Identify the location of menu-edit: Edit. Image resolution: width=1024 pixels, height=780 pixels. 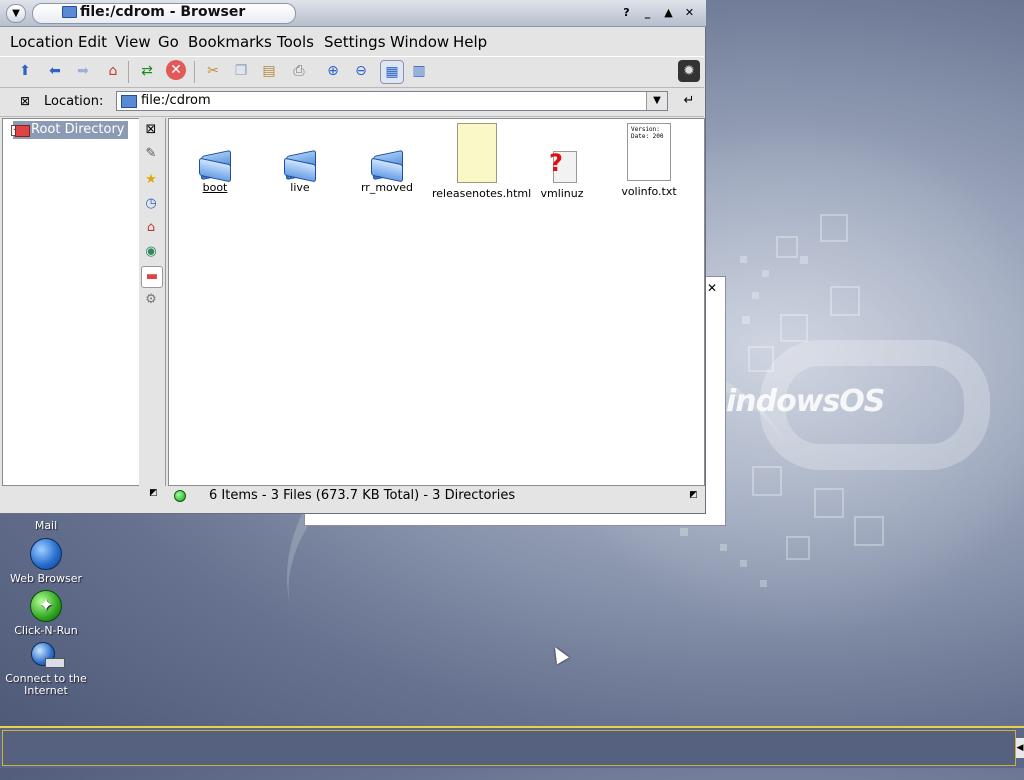
(92, 42).